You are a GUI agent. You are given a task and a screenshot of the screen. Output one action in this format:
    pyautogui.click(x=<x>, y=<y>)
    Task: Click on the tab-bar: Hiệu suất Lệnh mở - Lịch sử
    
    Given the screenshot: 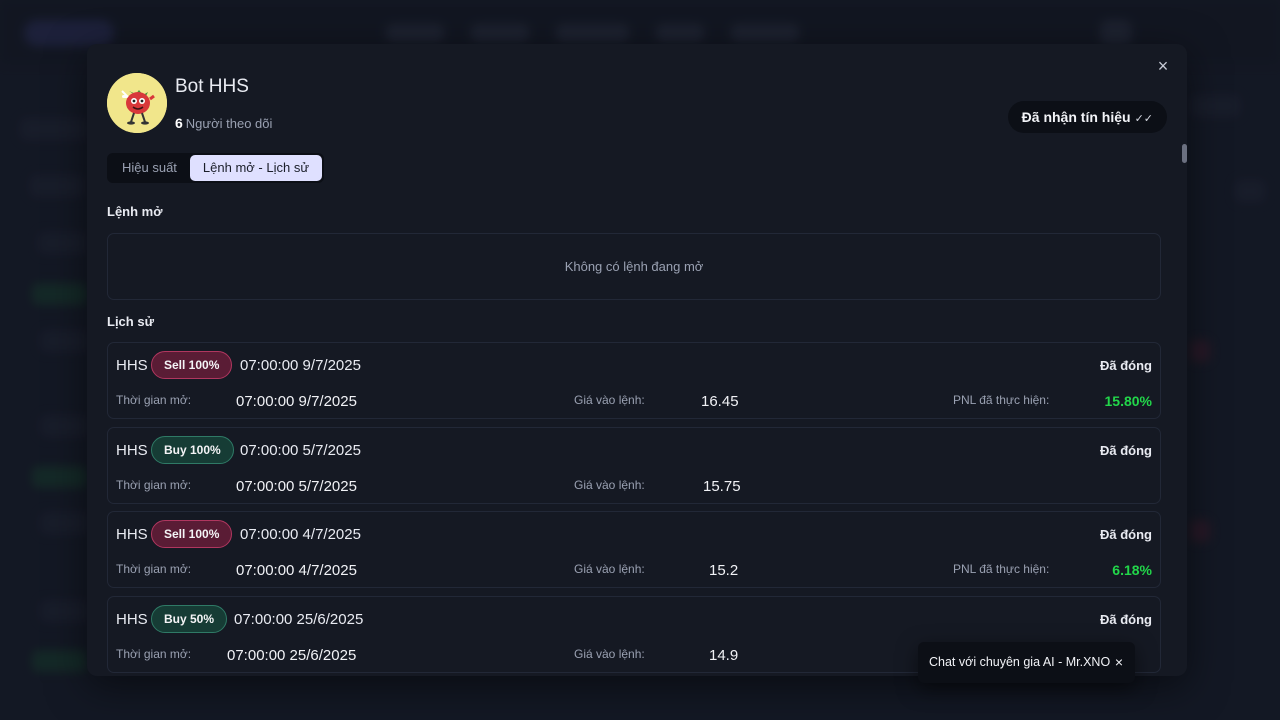 What is the action you would take?
    pyautogui.click(x=216, y=168)
    